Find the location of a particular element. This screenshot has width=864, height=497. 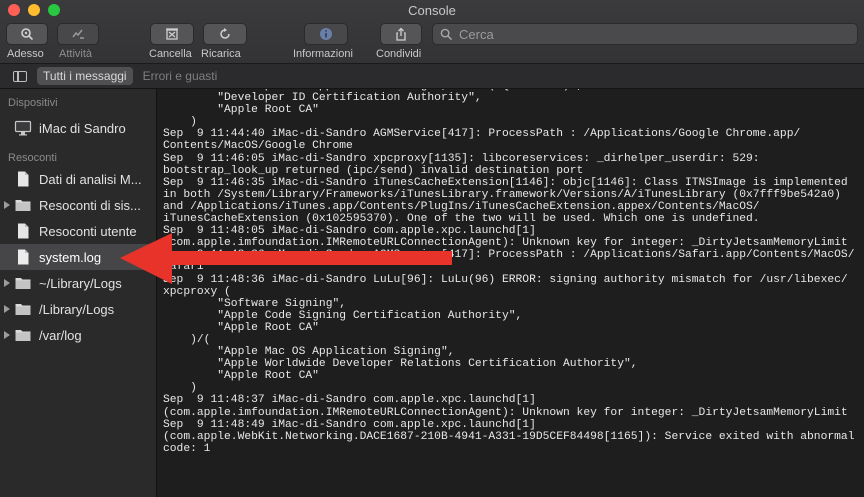

target-icon is located at coordinates (27, 34).